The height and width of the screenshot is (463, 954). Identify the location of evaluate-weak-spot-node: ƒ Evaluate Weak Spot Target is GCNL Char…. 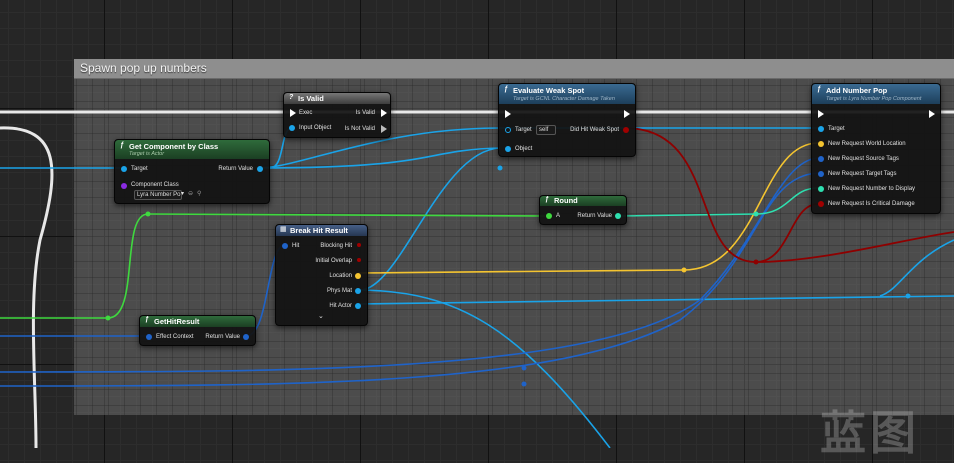
(567, 120).